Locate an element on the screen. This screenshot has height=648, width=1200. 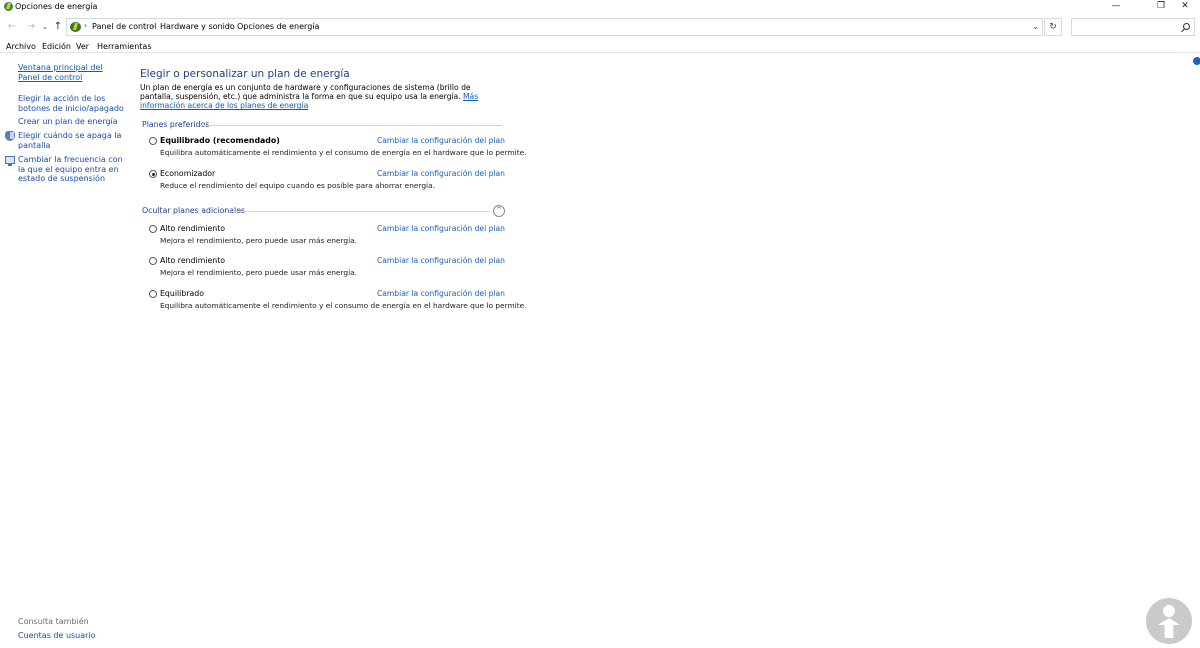
forward-button: → is located at coordinates (31, 27).